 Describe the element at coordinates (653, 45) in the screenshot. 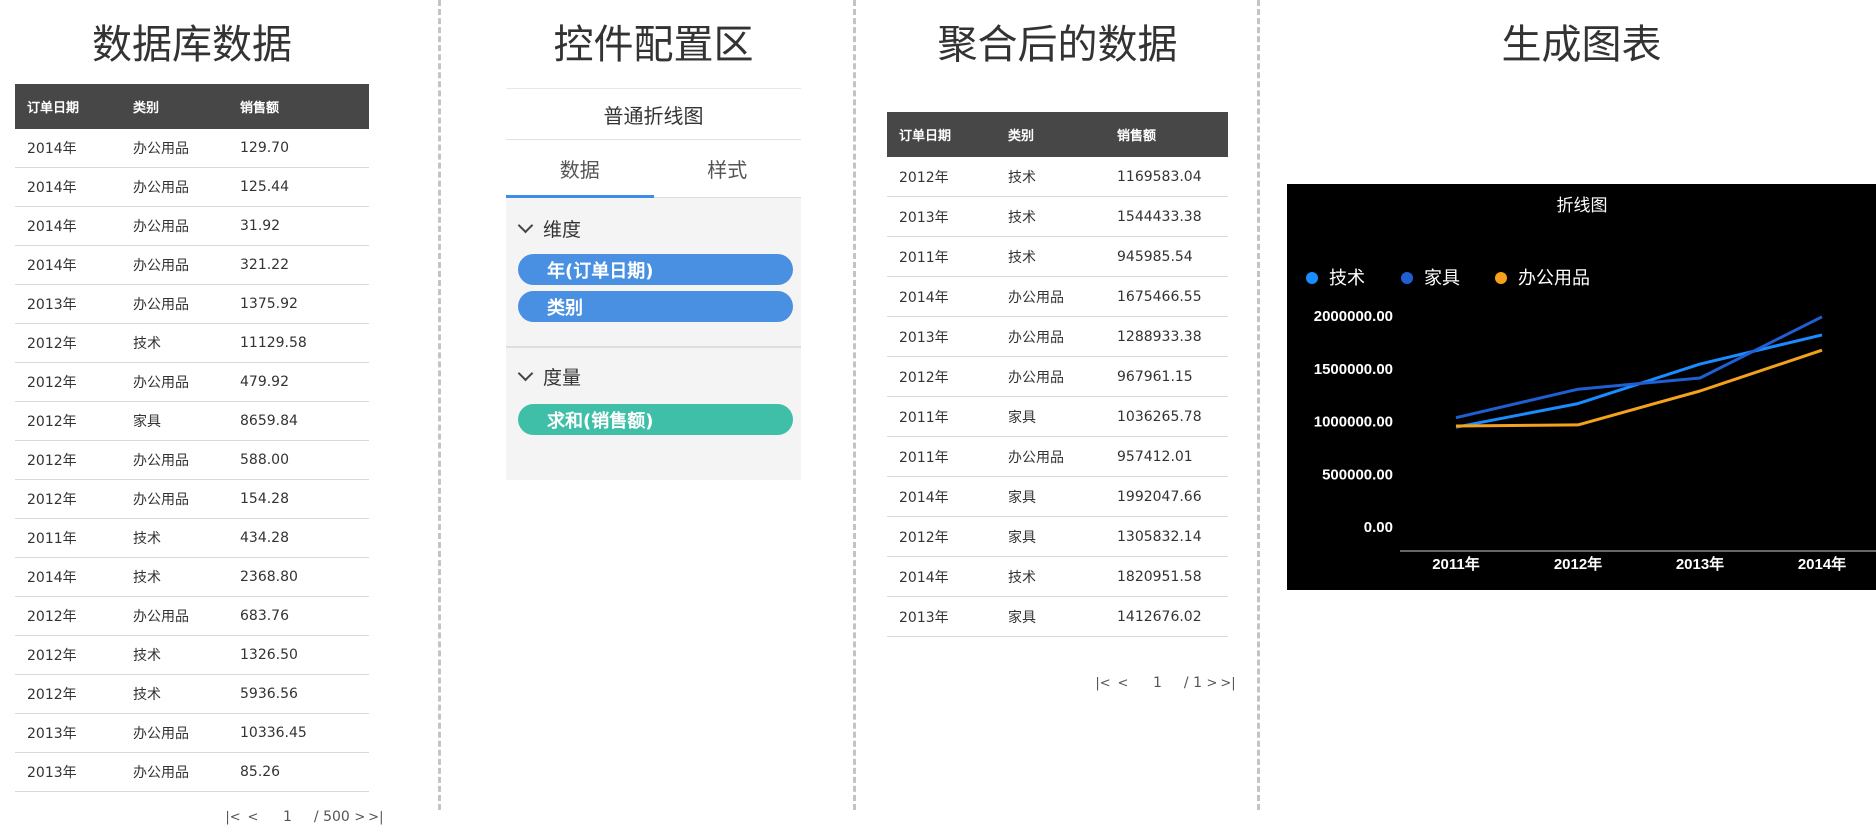

I see `config-title: 控件配置区` at that location.